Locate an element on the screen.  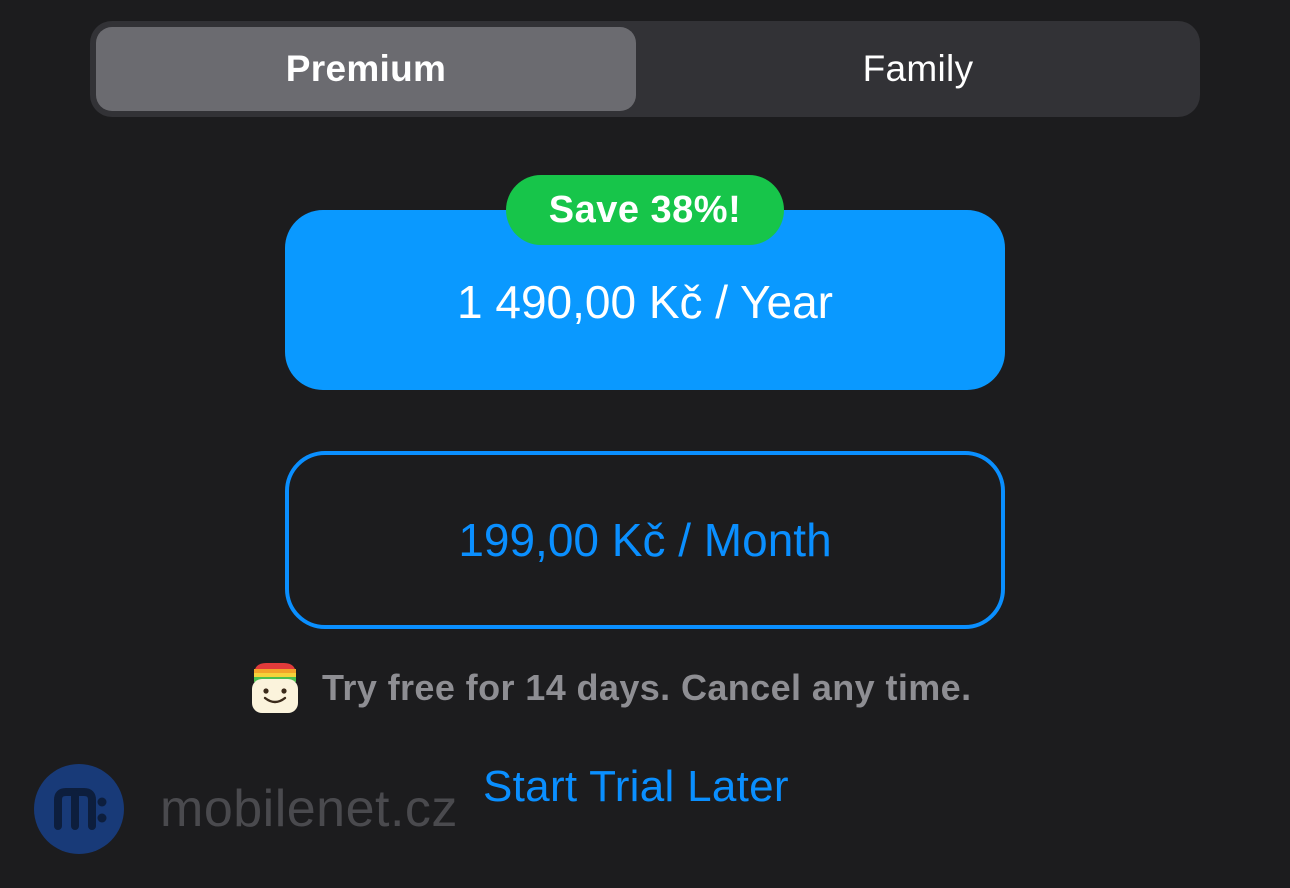
yearly-price-label: 1 490,00 Kč / Year is located at coordinates (645, 302).